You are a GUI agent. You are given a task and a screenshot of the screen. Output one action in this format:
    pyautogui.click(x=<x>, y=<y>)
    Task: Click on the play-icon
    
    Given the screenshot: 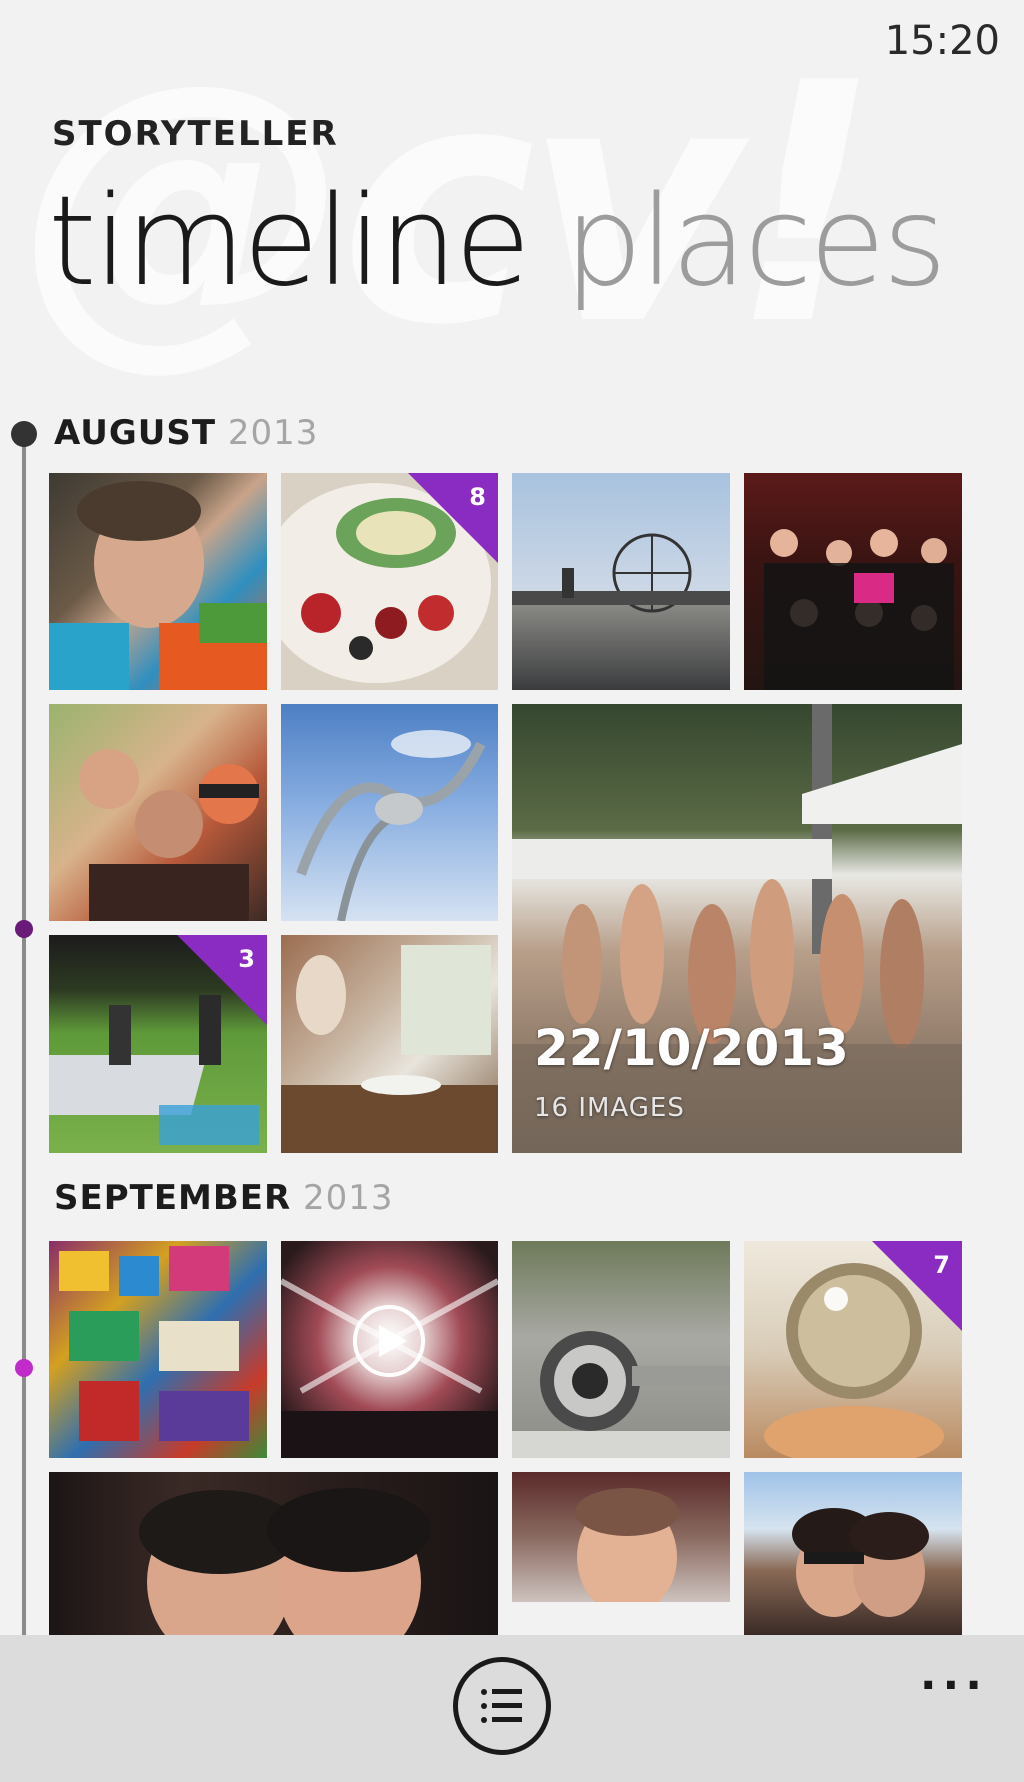 What is the action you would take?
    pyautogui.click(x=393, y=1341)
    